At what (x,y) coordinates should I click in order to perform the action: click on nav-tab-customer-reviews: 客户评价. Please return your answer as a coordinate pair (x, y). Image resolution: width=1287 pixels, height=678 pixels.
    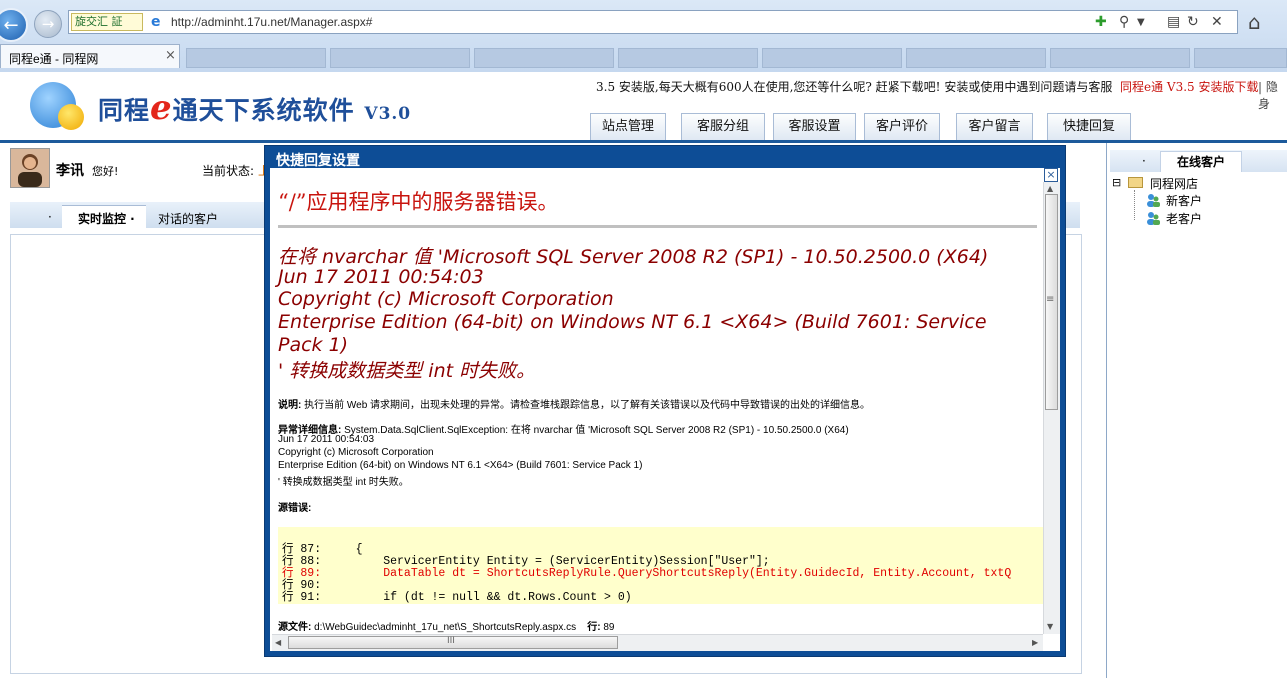
    Looking at the image, I should click on (902, 126).